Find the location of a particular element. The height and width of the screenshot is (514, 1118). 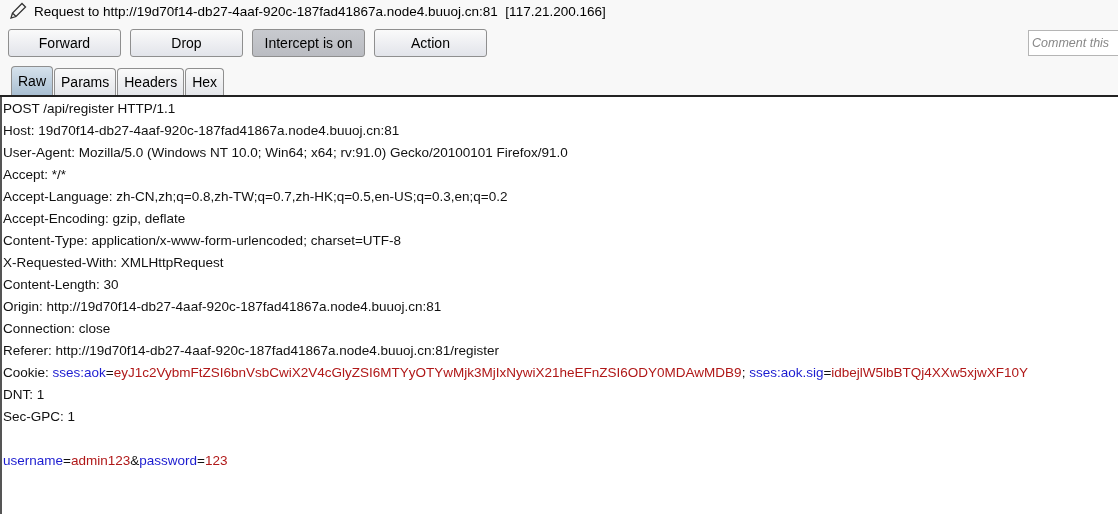

intercept-toggle: Intercept is on is located at coordinates (308, 43).